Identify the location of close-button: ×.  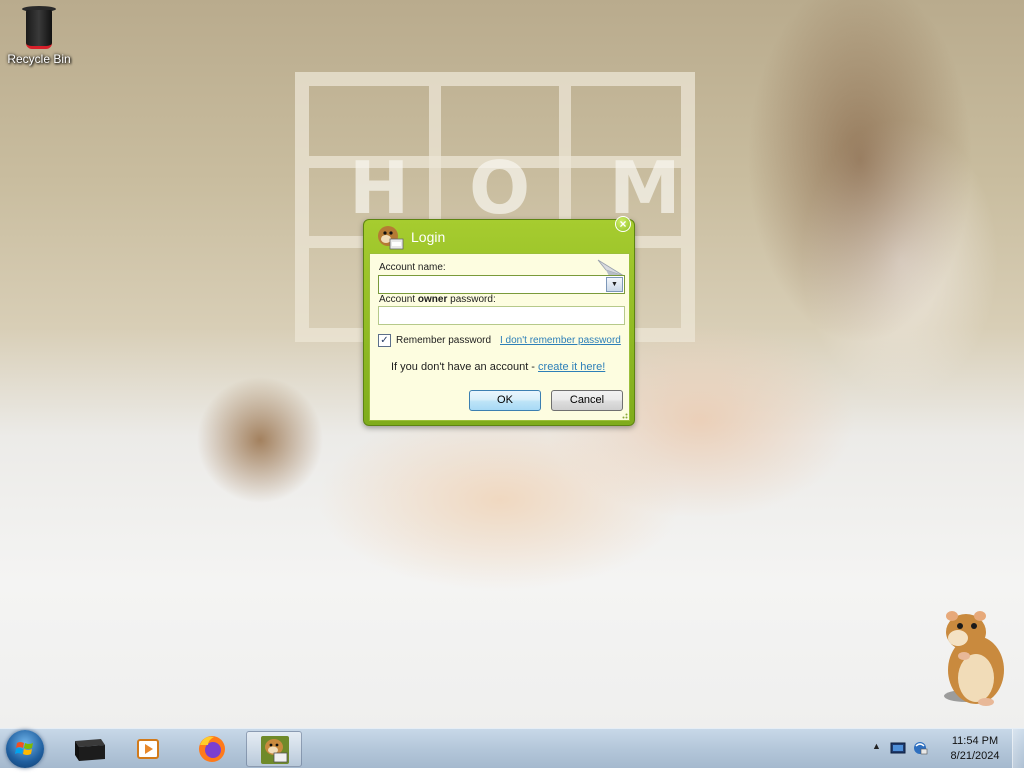
(623, 224).